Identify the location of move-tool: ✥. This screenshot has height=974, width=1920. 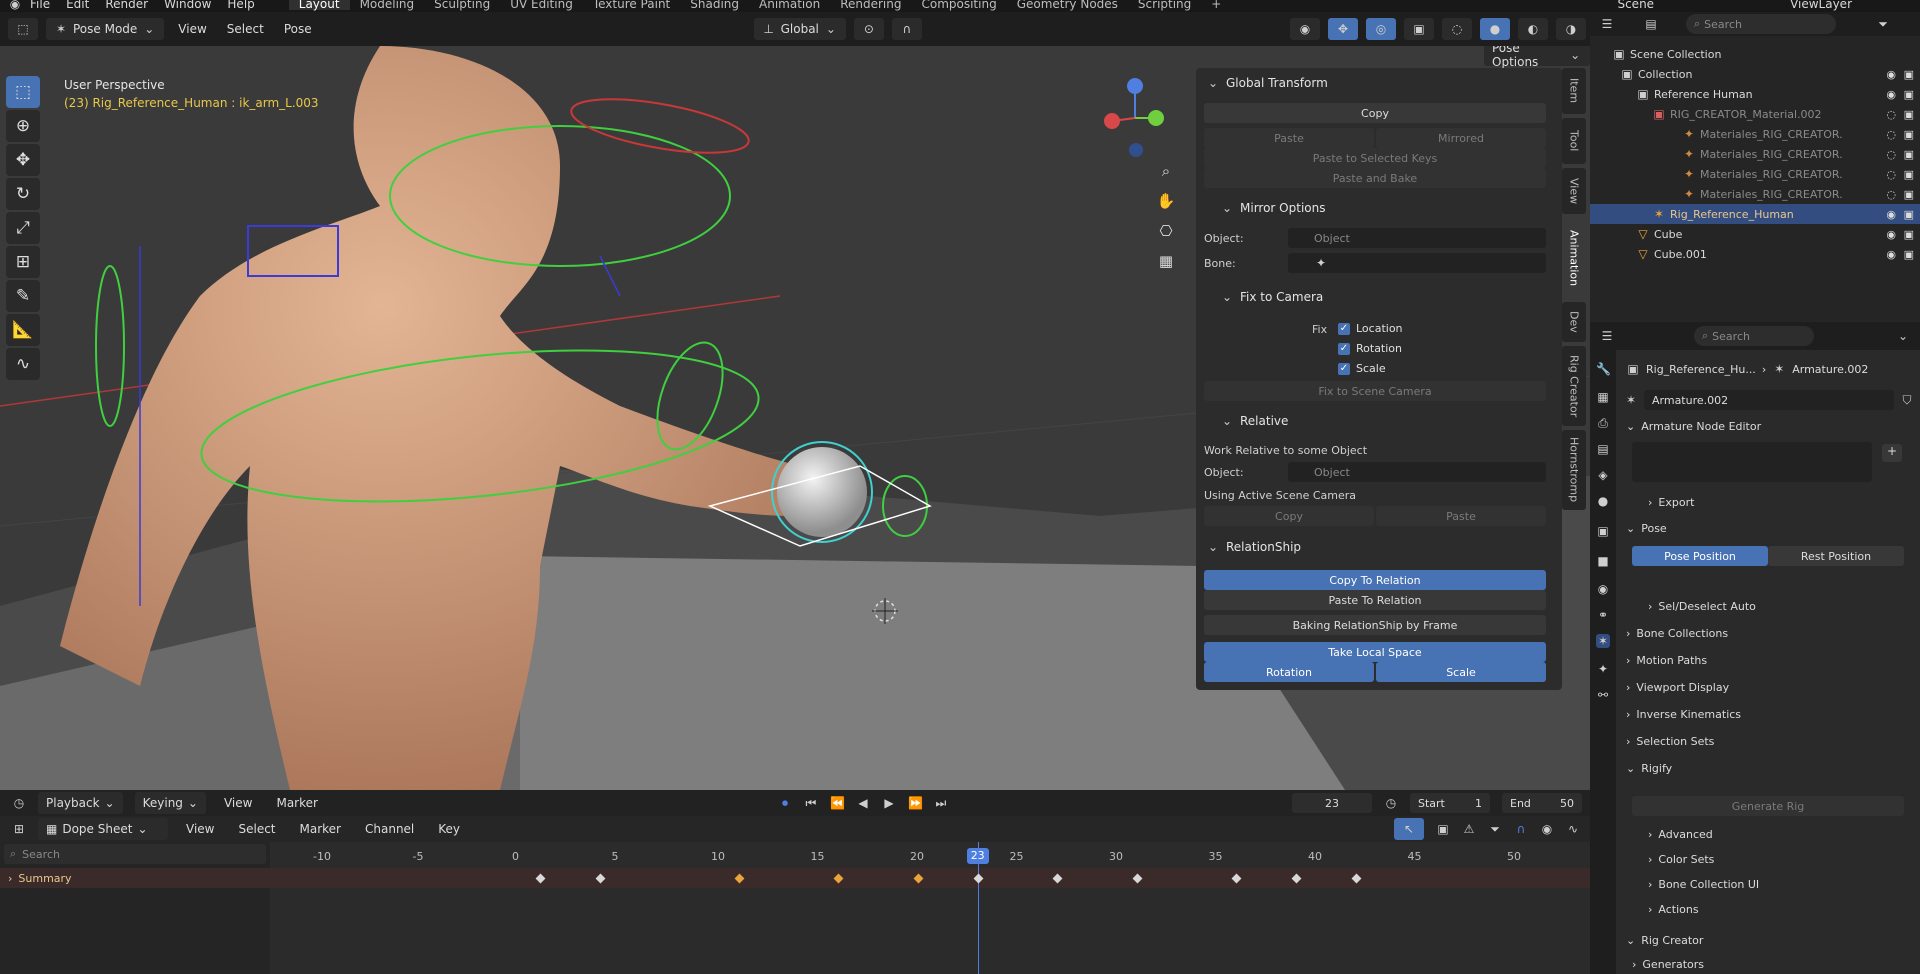
(23, 160).